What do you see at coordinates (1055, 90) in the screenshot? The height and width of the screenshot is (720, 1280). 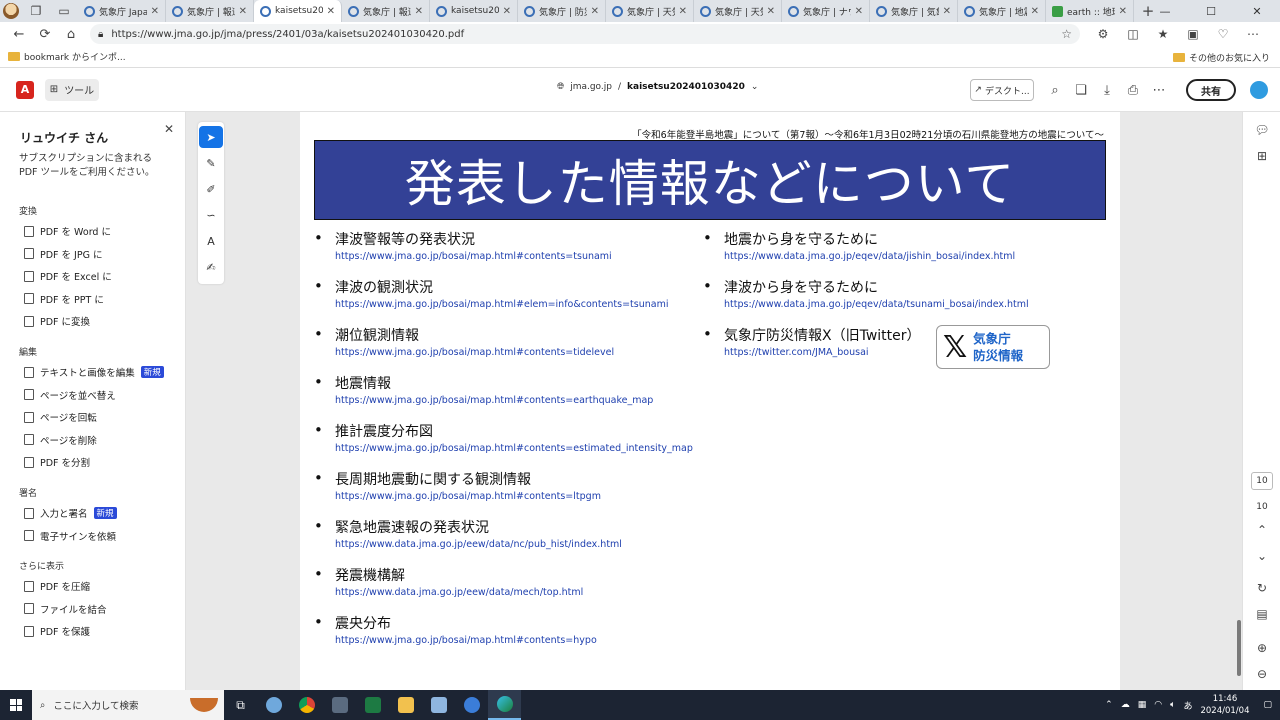 I see `search-icon: ⌕` at bounding box center [1055, 90].